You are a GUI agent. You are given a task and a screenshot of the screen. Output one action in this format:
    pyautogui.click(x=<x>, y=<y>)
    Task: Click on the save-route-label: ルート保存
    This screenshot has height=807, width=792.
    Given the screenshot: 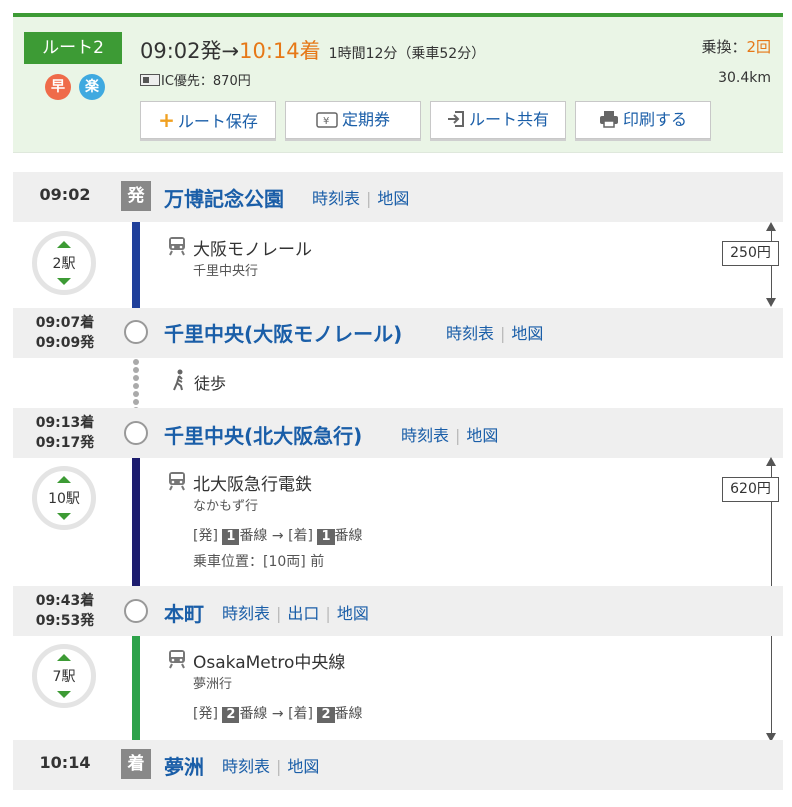 What is the action you would take?
    pyautogui.click(x=217, y=121)
    